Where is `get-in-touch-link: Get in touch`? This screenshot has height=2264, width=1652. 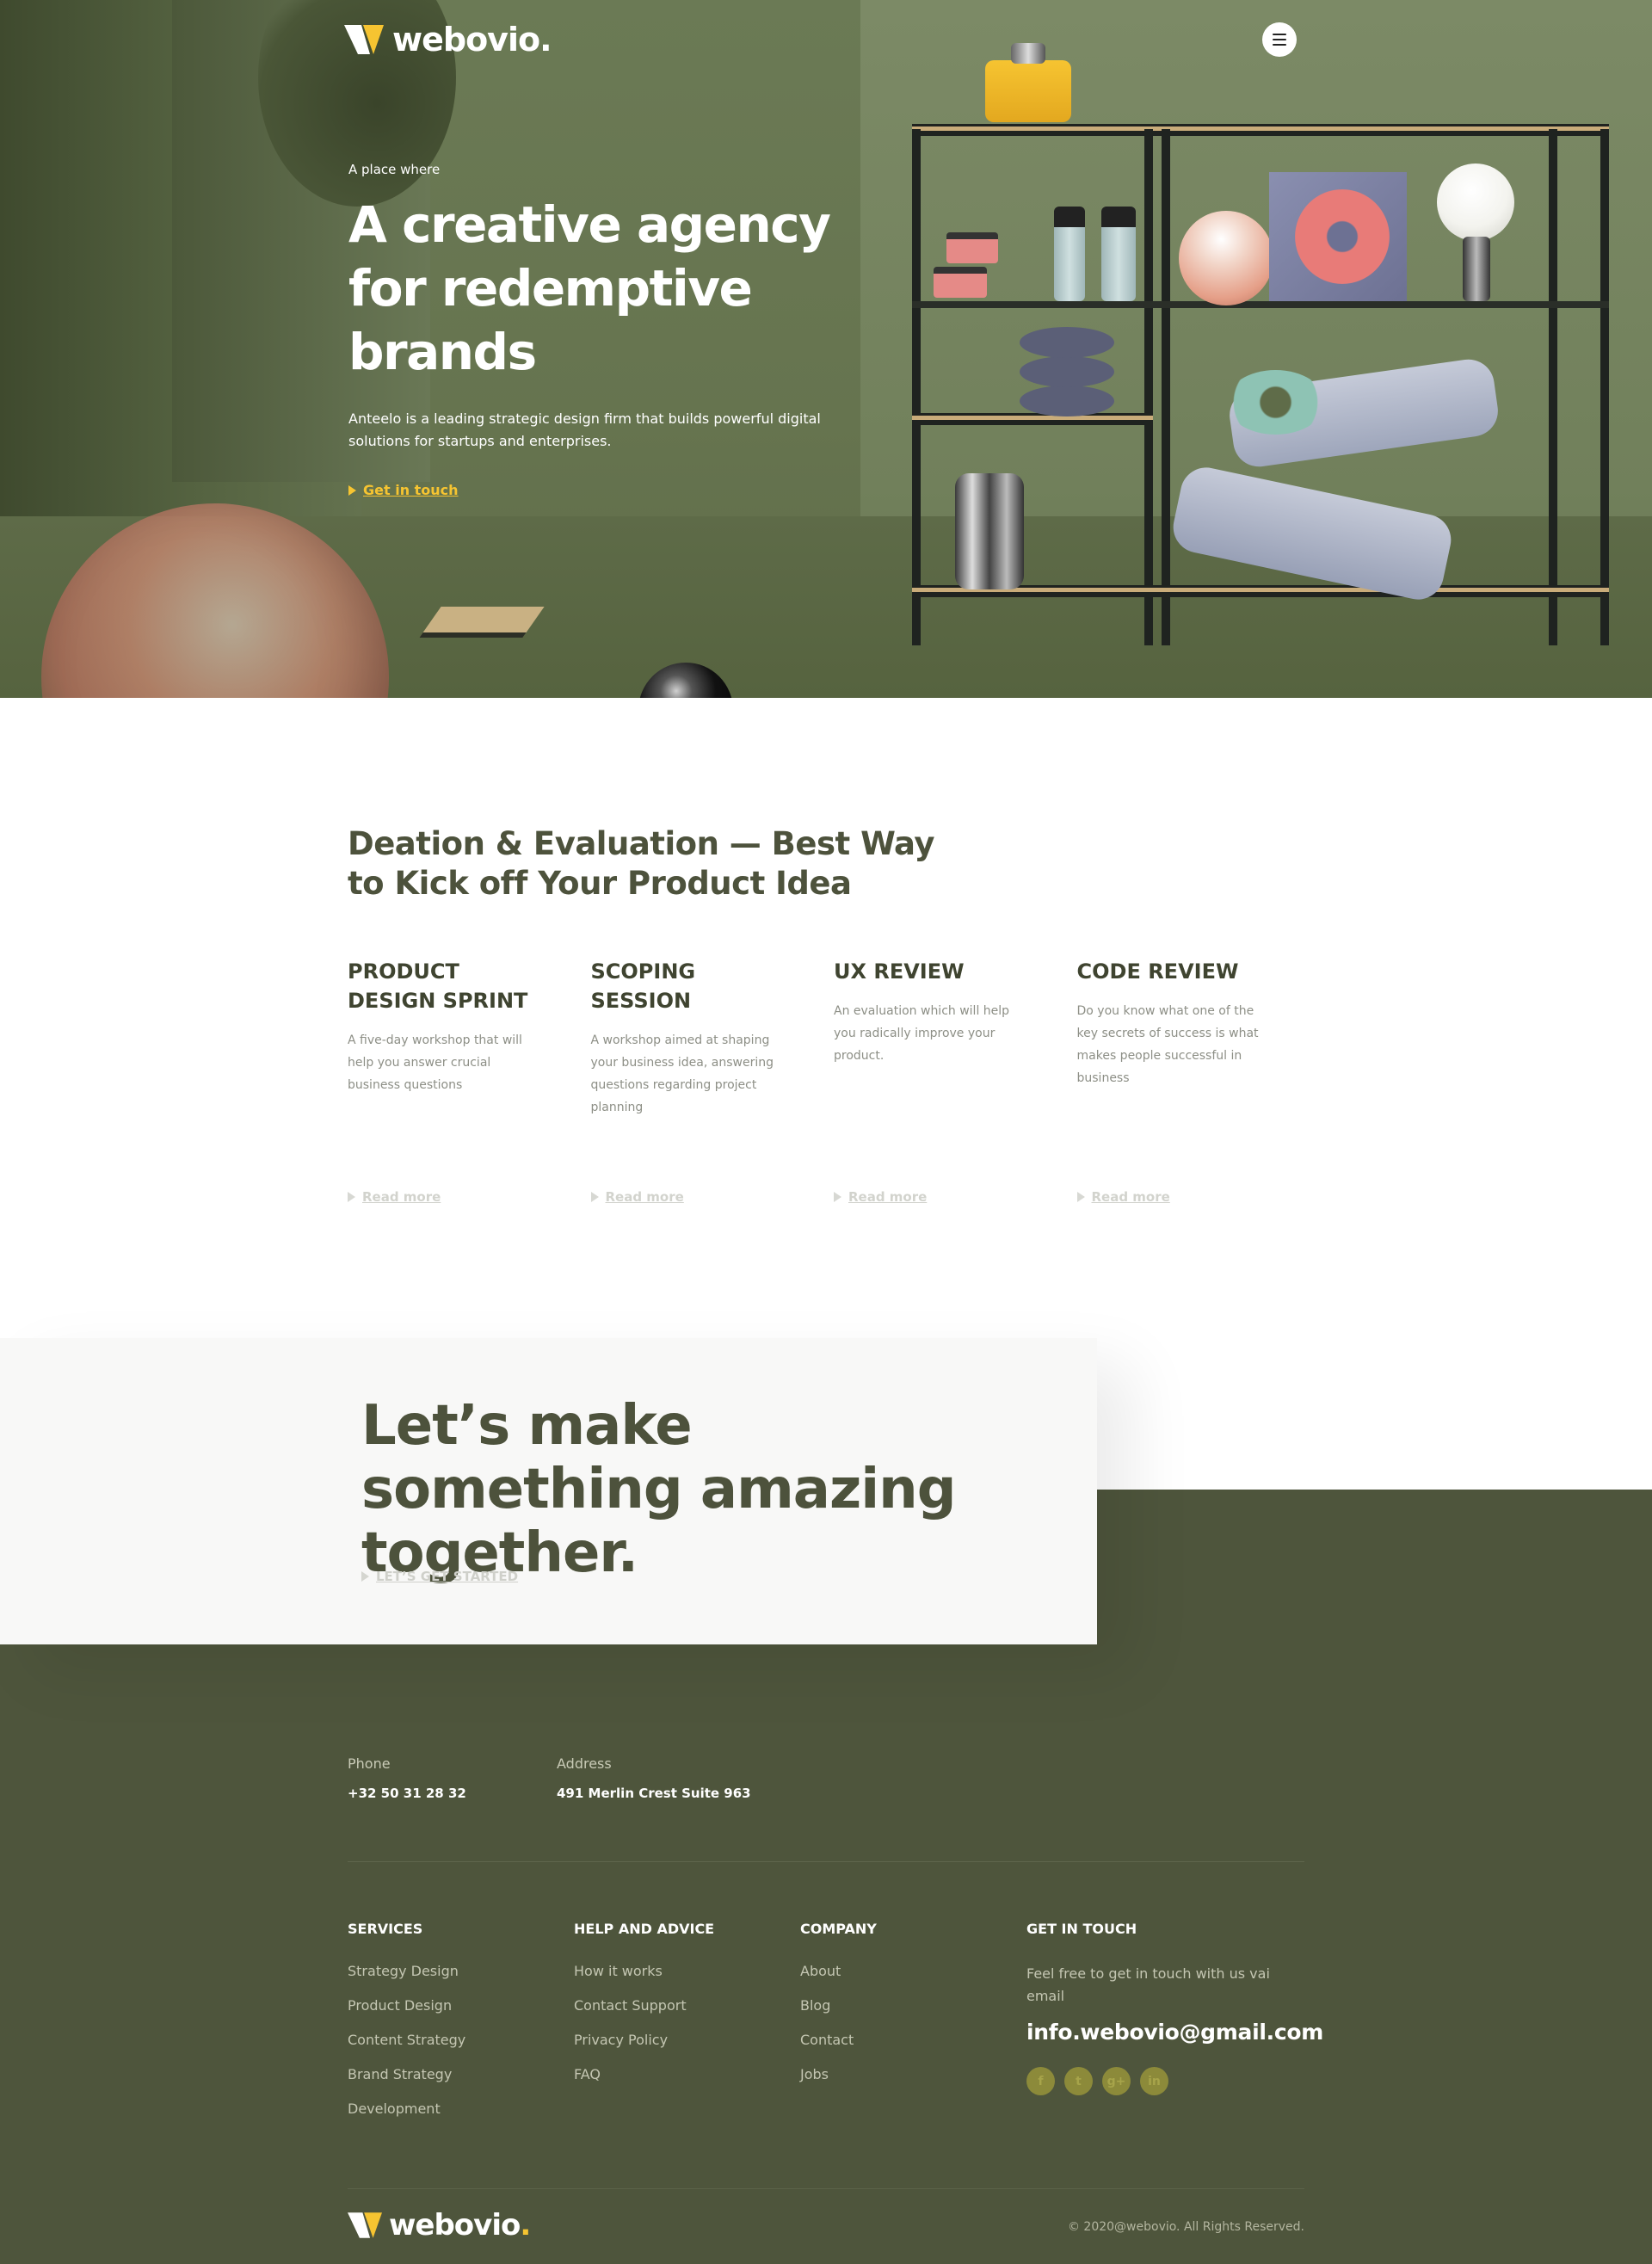
get-in-touch-link: Get in touch is located at coordinates (615, 490).